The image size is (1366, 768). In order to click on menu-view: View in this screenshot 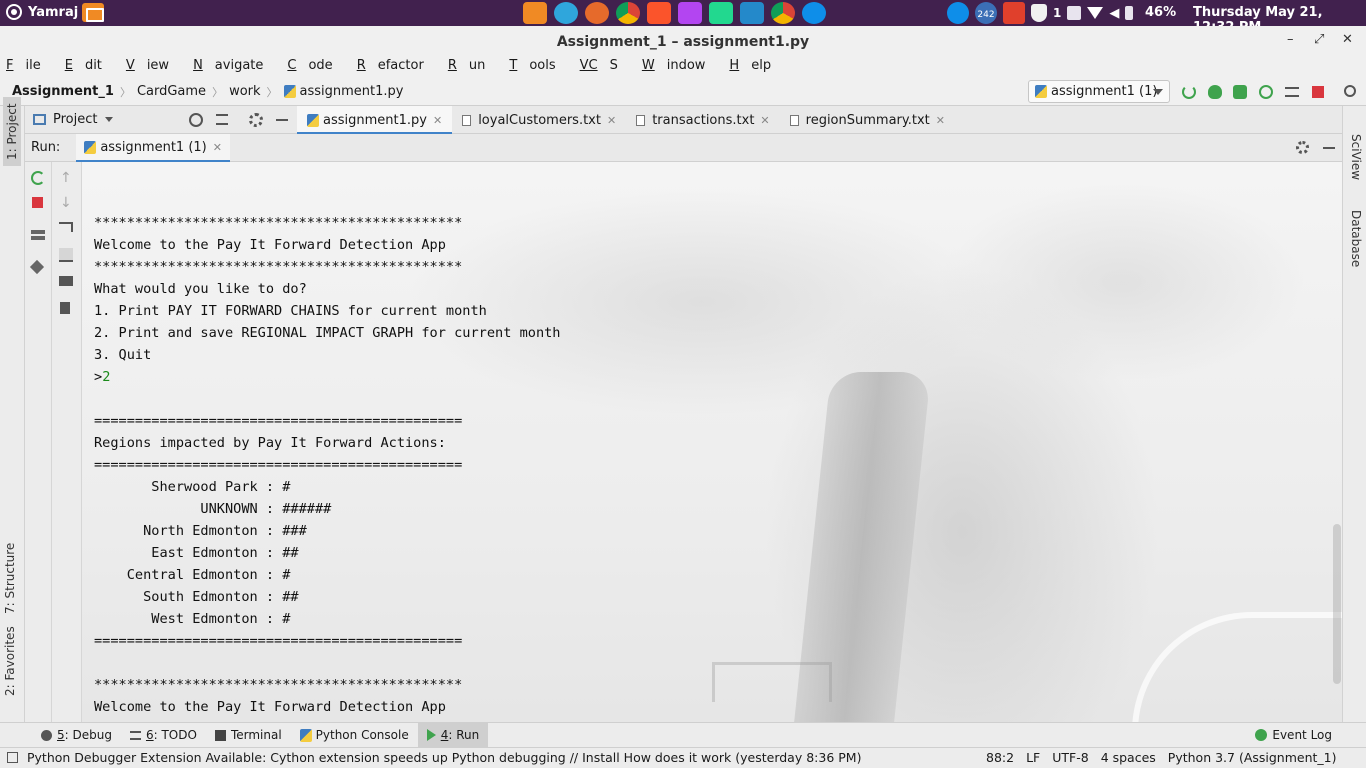, I will do `click(156, 67)`.